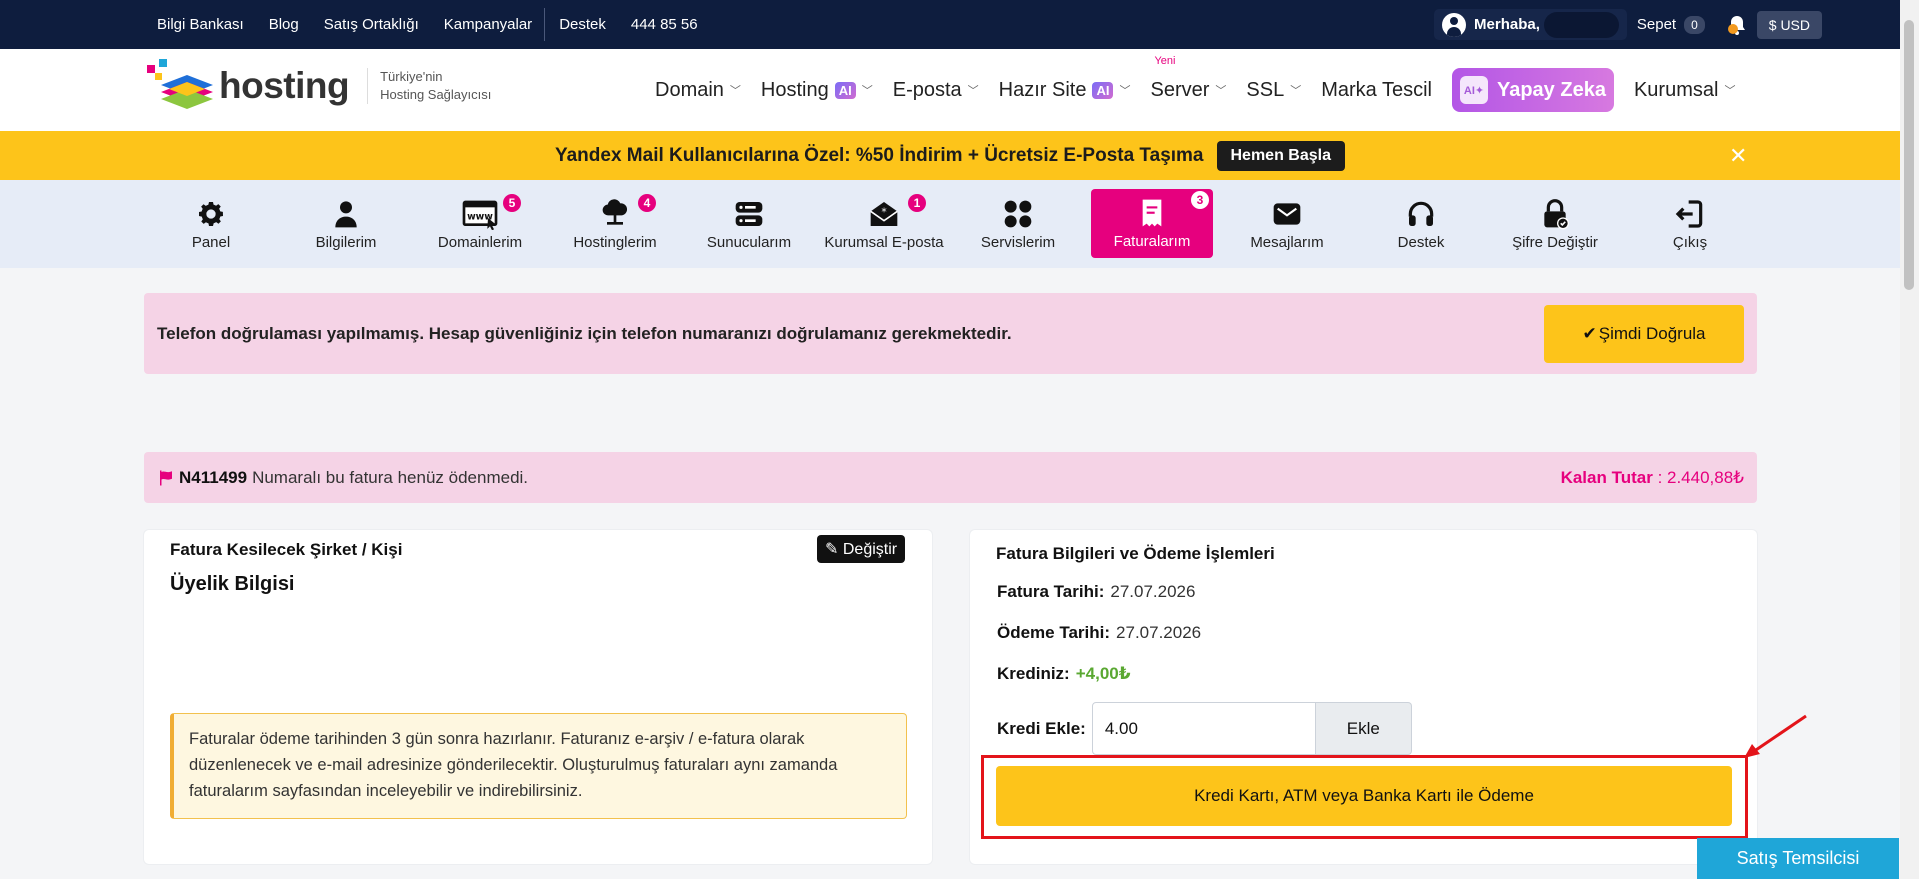  What do you see at coordinates (615, 229) in the screenshot?
I see `tab-hostinglerim: 4 Hostinglerim` at bounding box center [615, 229].